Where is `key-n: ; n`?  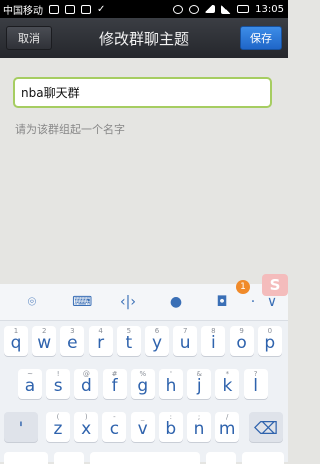 key-n: ; n is located at coordinates (199, 427).